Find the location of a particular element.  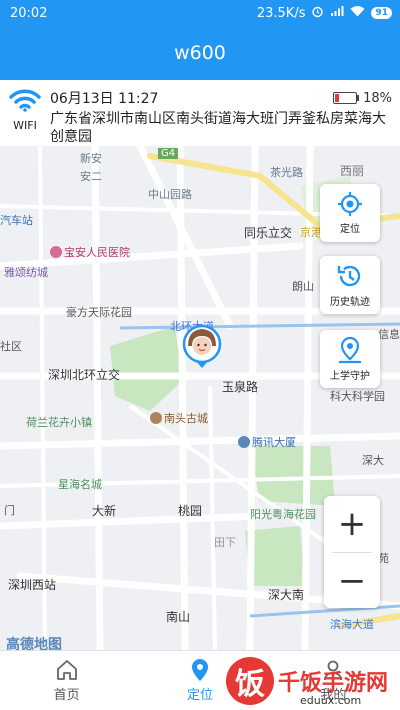

status-time: 20:02 is located at coordinates (29, 13).